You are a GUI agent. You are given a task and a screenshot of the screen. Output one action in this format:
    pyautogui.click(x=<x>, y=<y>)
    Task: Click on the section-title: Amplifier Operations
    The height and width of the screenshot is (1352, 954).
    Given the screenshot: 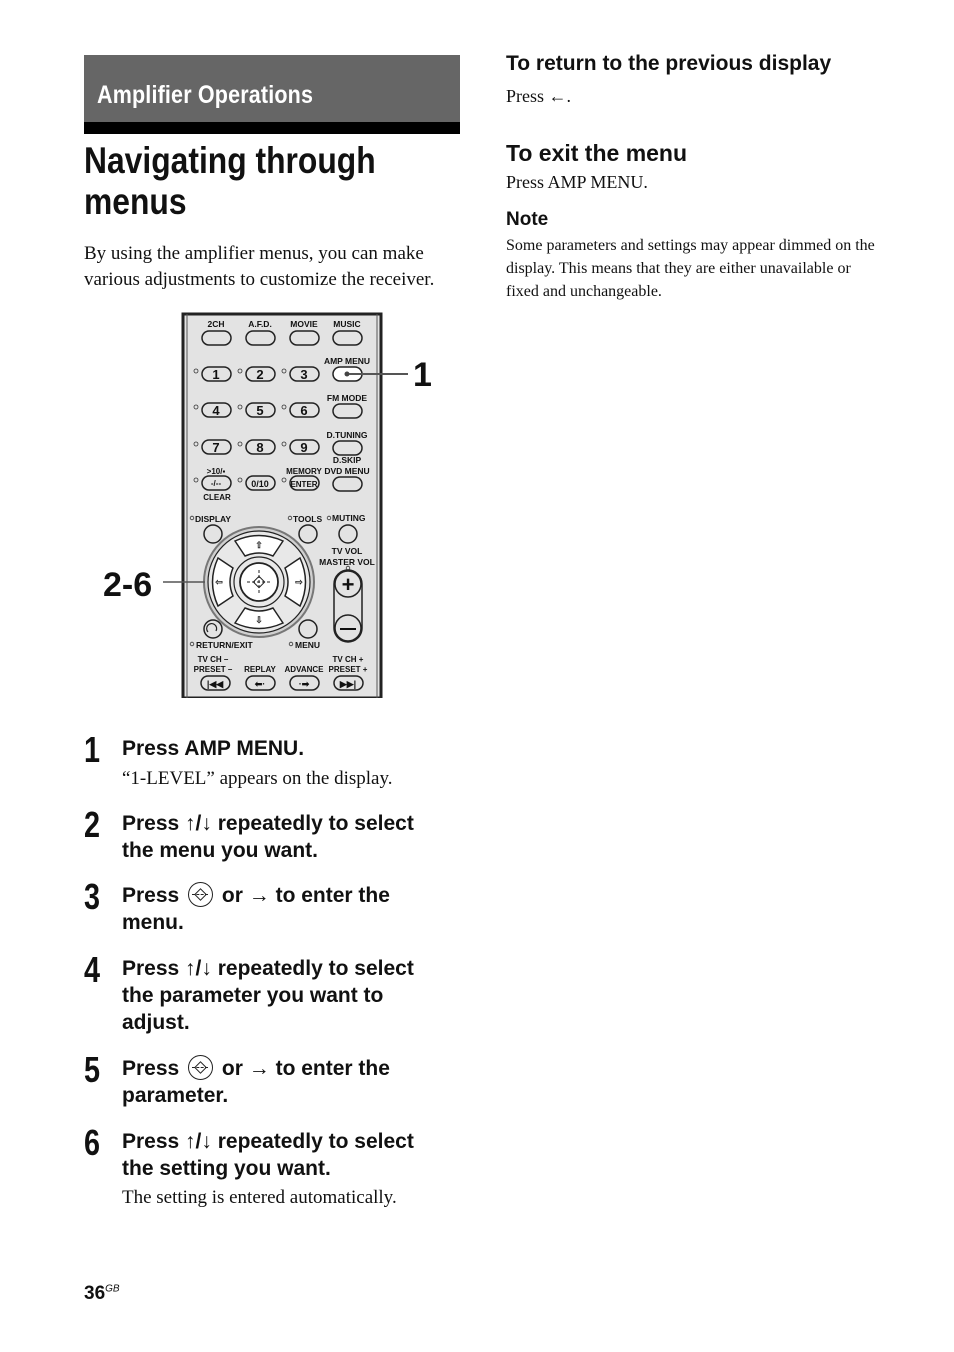 What is the action you would take?
    pyautogui.click(x=205, y=95)
    